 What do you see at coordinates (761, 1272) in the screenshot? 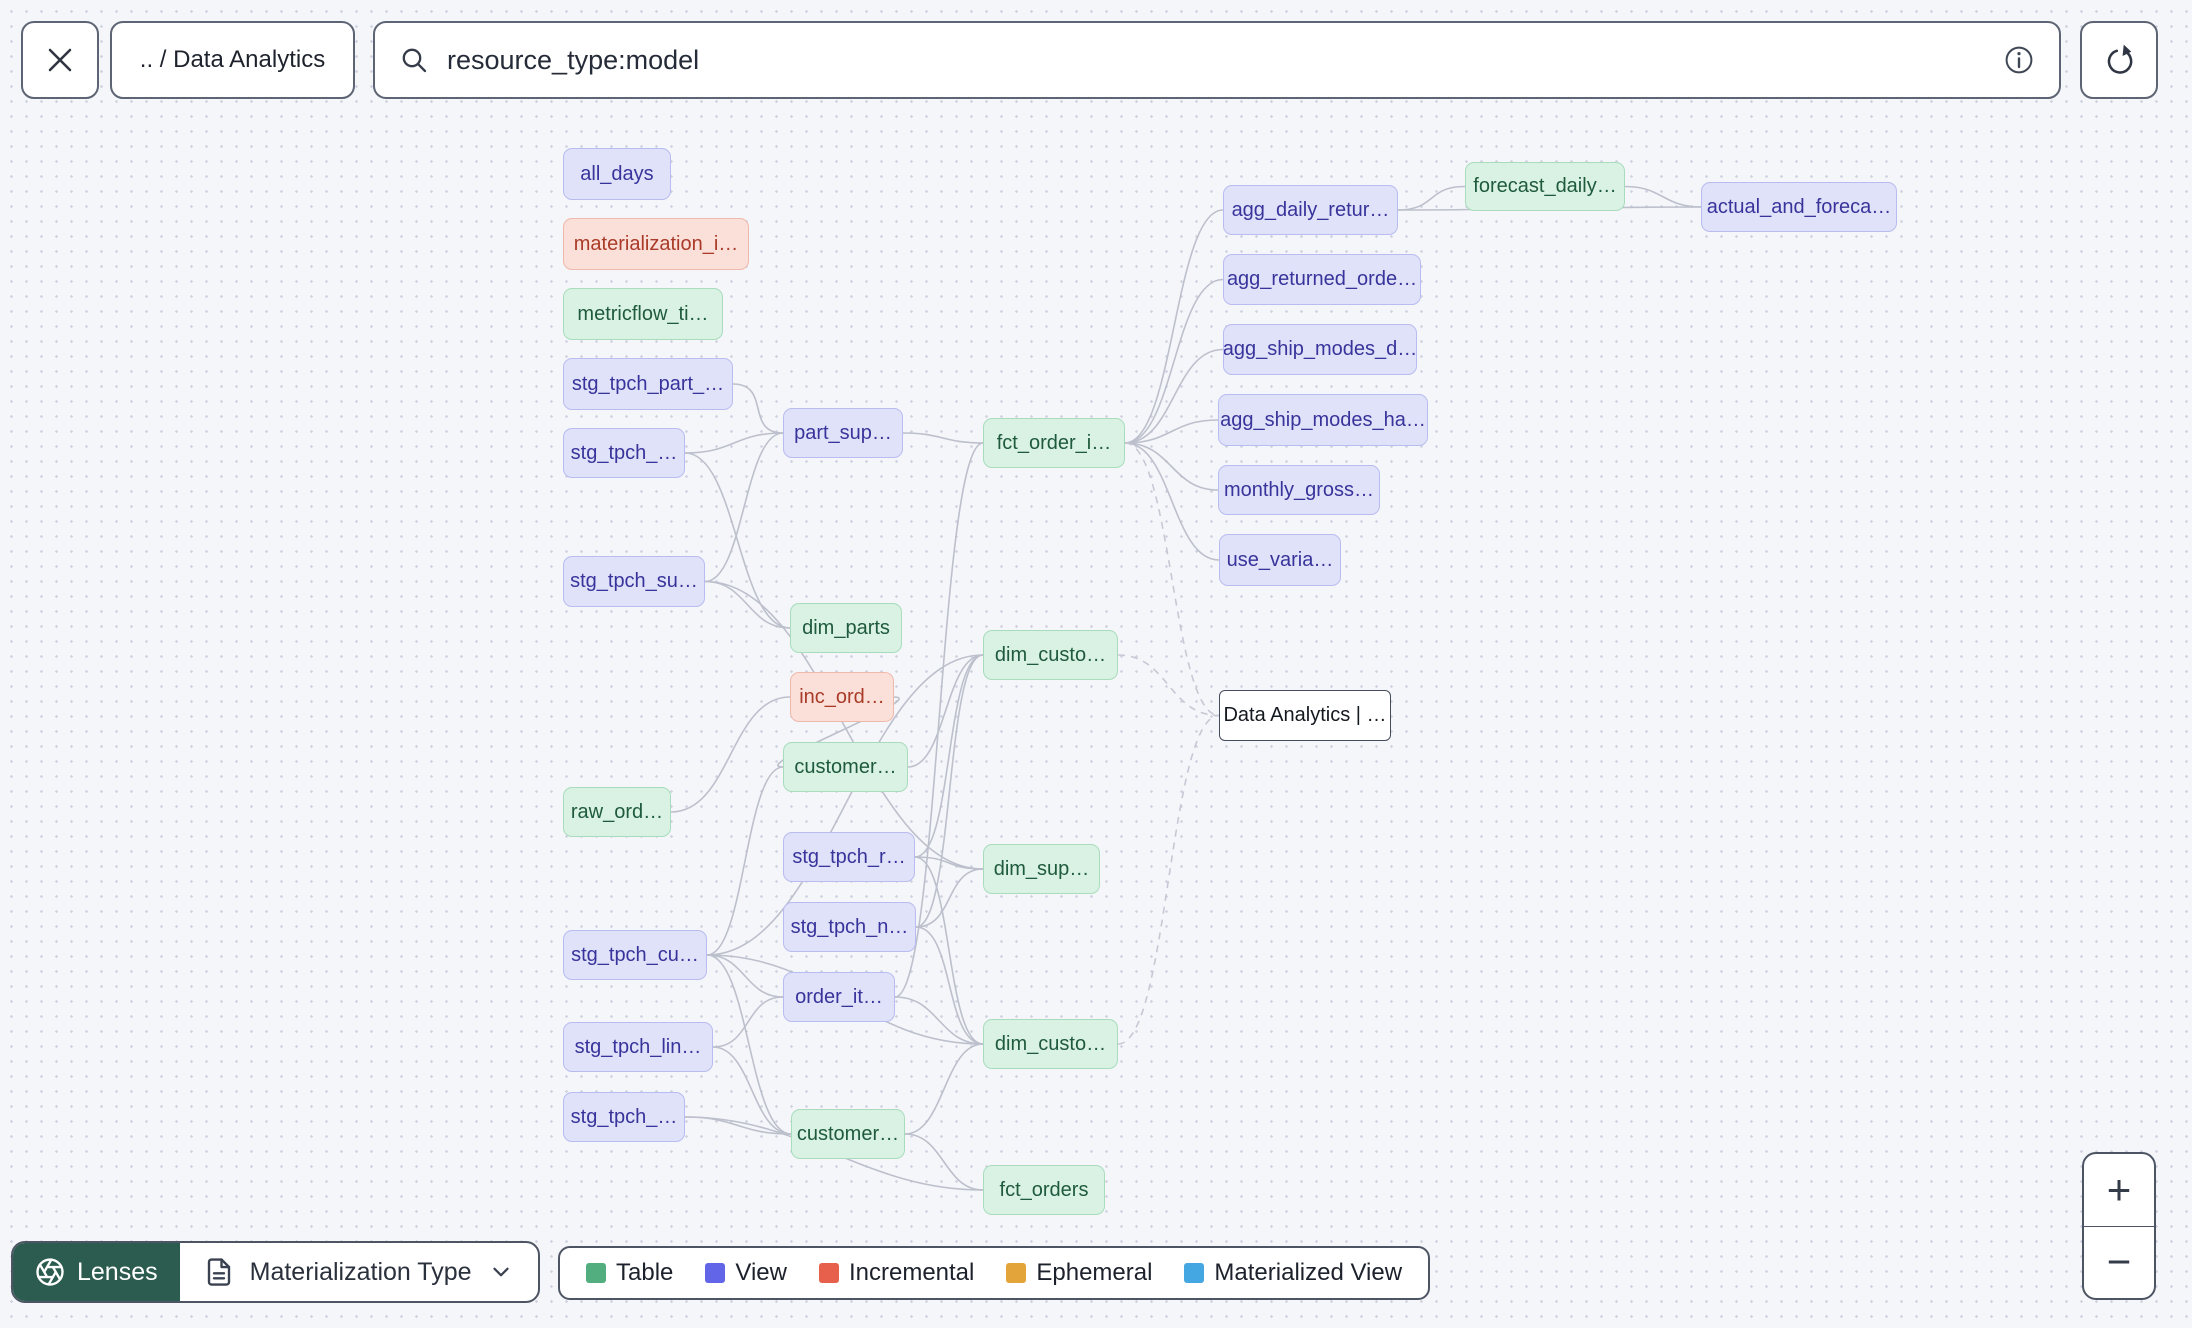
I see `legend-label: View` at bounding box center [761, 1272].